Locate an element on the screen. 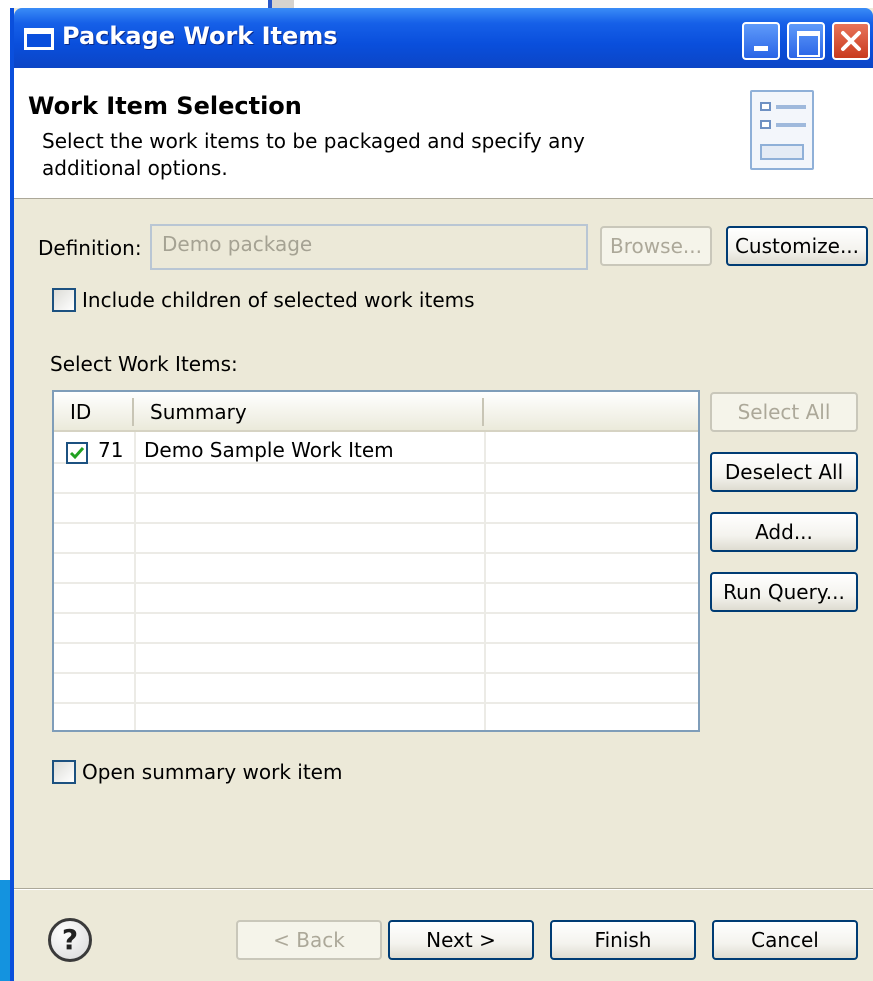 The image size is (873, 981). back-button: < Back is located at coordinates (309, 940).